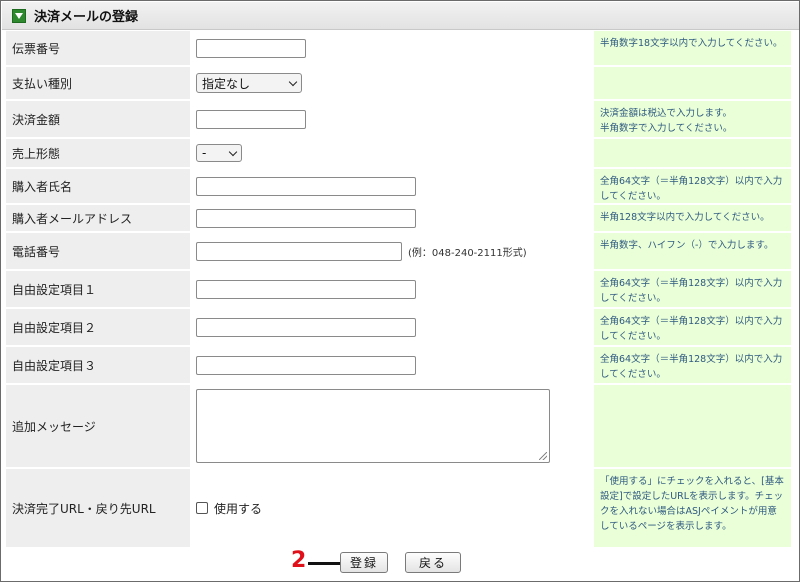 The width and height of the screenshot is (800, 582). I want to click on form-row-payment-type: 支払い種別 指定なし, so click(401, 83).